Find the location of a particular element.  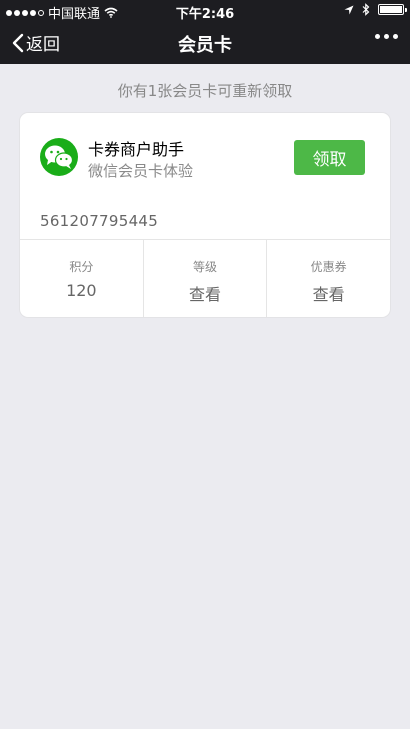

card-stats: 积分 120 等级 查看 优惠券 查看 is located at coordinates (205, 278).